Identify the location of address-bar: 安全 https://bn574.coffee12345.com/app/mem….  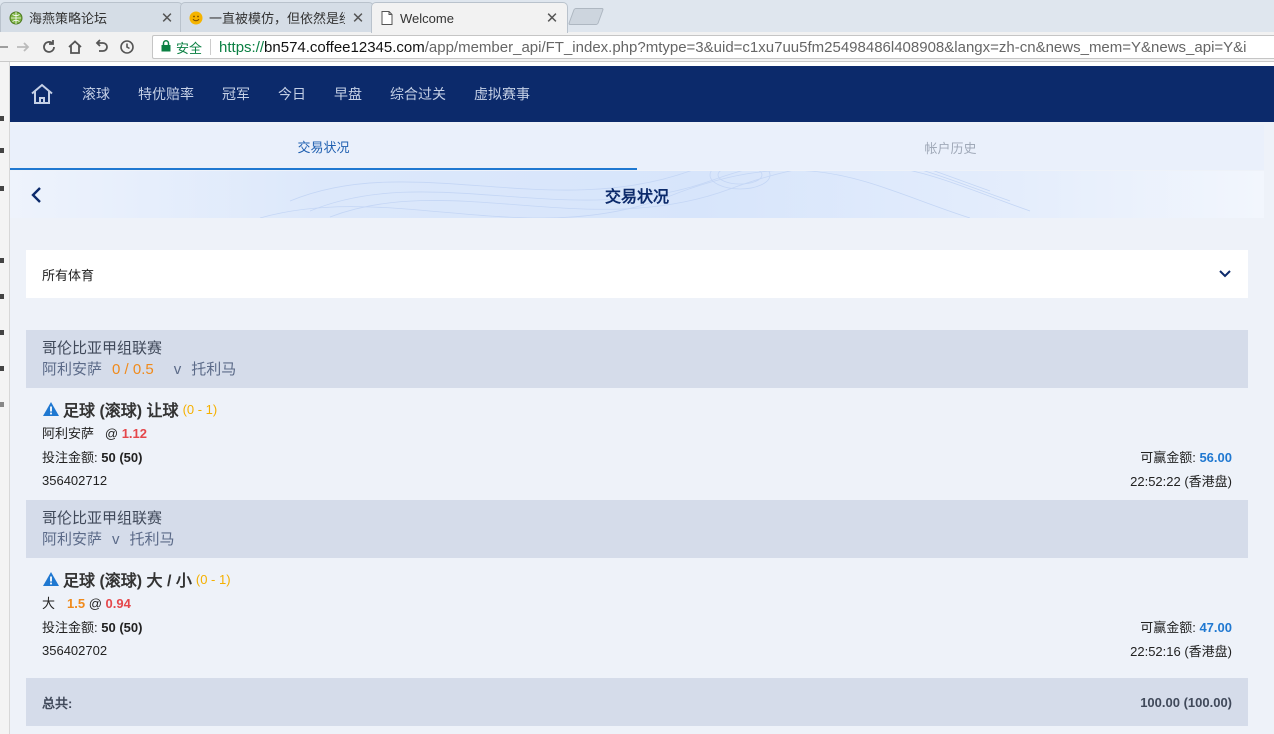
(713, 47).